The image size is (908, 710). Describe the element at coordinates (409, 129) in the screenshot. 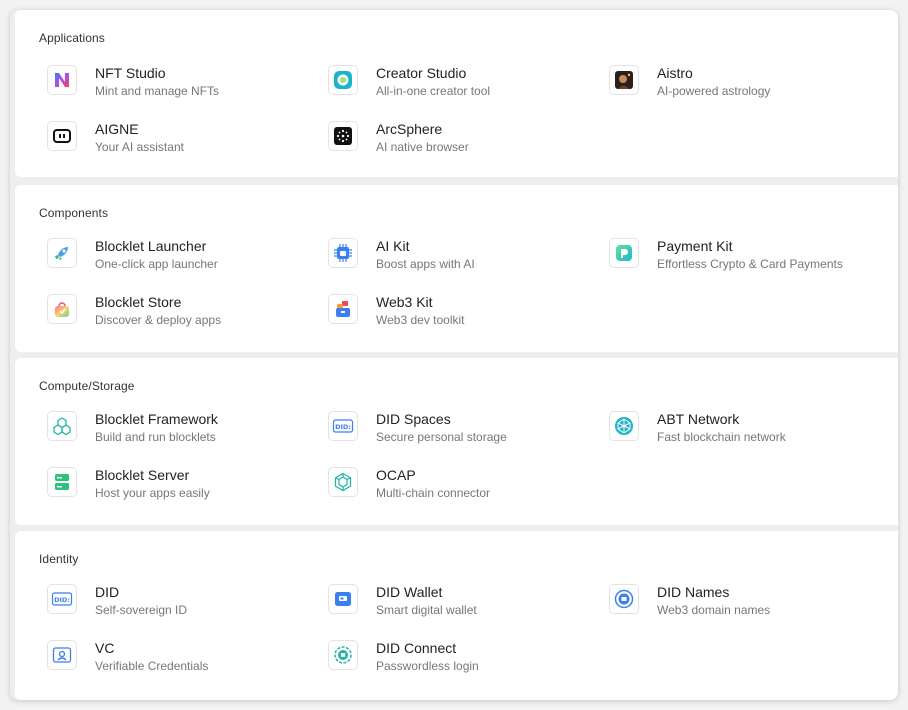

I see `item-name: ArcSphere` at that location.